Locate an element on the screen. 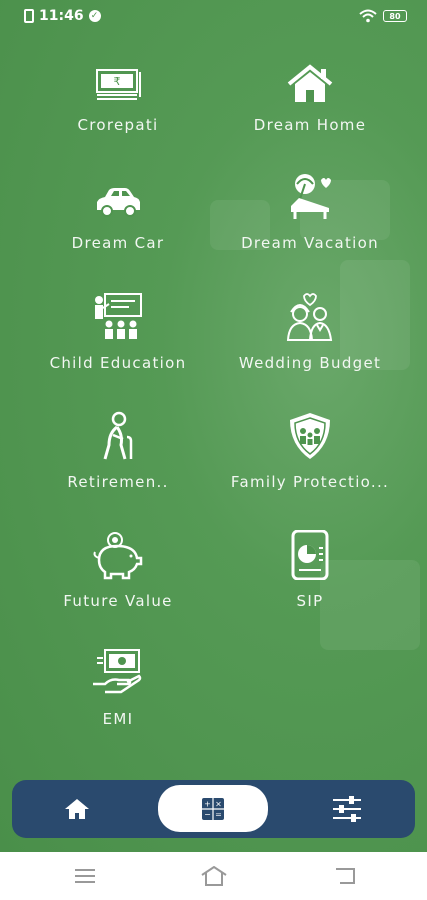 This screenshot has height=900, width=427. emi-hand-cash-icon is located at coordinates (117, 671).